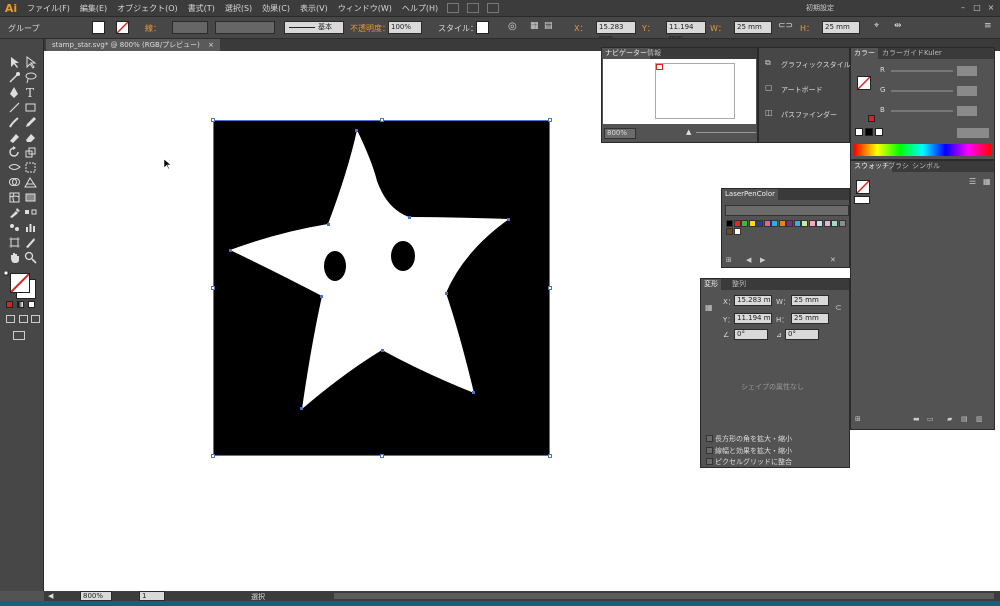 The height and width of the screenshot is (606, 1000). Describe the element at coordinates (534, 26) in the screenshot. I see `align-icon: ▦` at that location.